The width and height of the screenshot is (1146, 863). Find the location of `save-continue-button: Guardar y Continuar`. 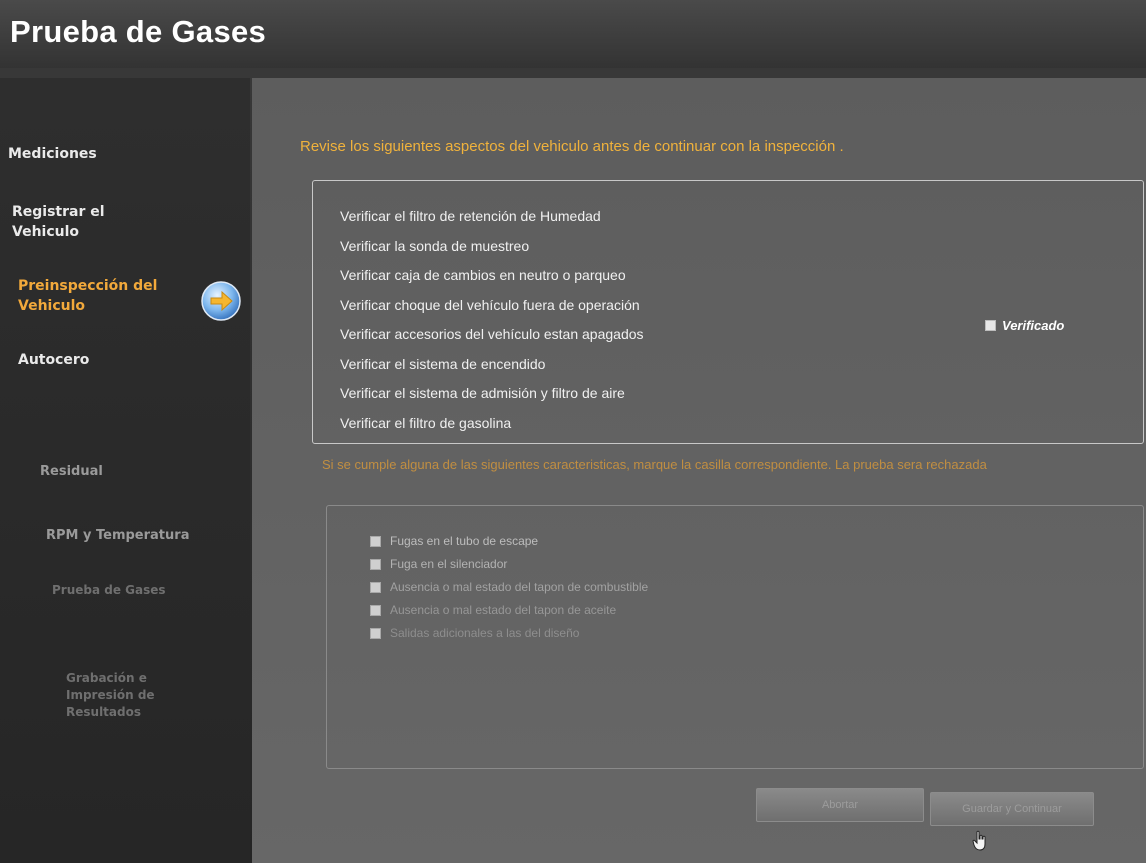

save-continue-button: Guardar y Continuar is located at coordinates (1012, 809).